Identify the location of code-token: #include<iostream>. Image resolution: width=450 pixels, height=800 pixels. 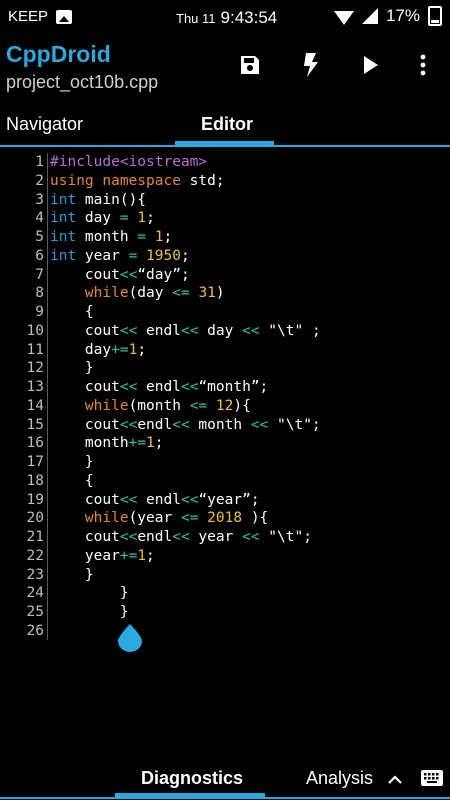
(129, 162).